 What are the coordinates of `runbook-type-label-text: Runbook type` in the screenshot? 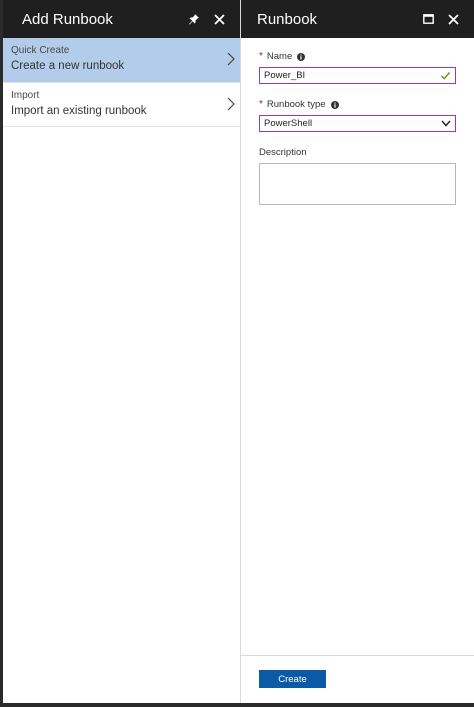 It's located at (296, 104).